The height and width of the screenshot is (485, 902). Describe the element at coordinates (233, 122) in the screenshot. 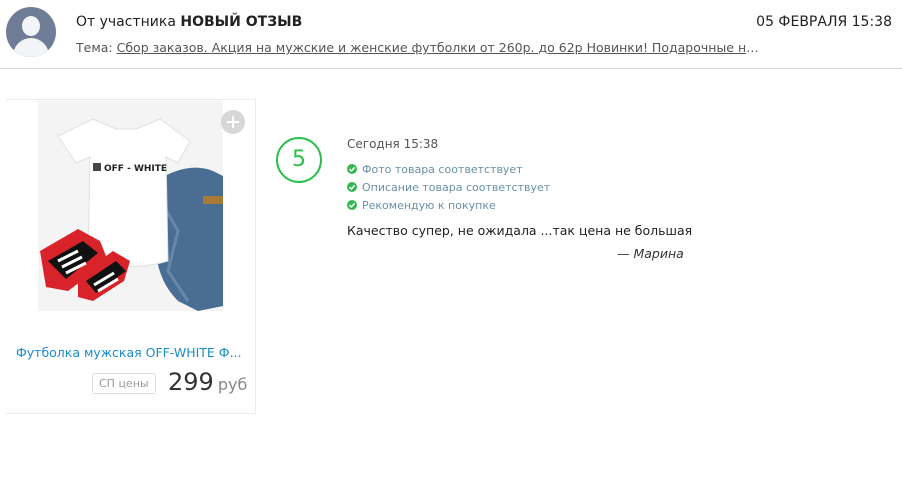

I see `plus-circle-icon` at that location.